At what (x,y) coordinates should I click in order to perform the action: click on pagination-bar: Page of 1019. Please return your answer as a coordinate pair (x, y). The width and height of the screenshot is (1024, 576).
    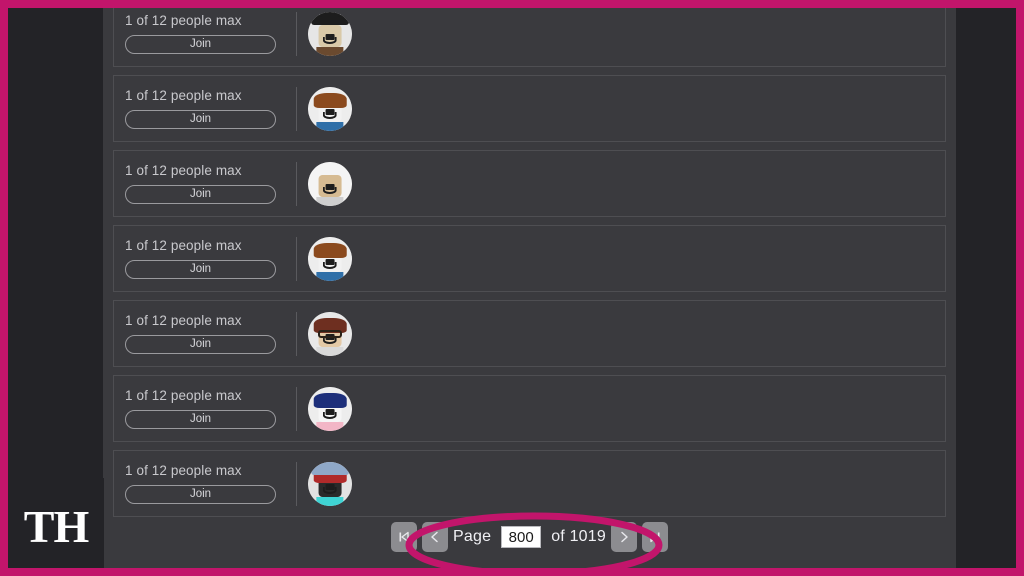
    Looking at the image, I should click on (529, 537).